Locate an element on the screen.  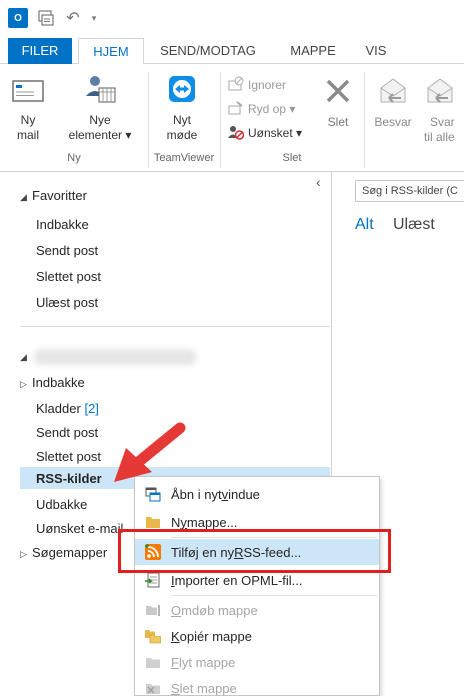
quick-access-toolbar: O ↶ ▾ is located at coordinates (232, 19).